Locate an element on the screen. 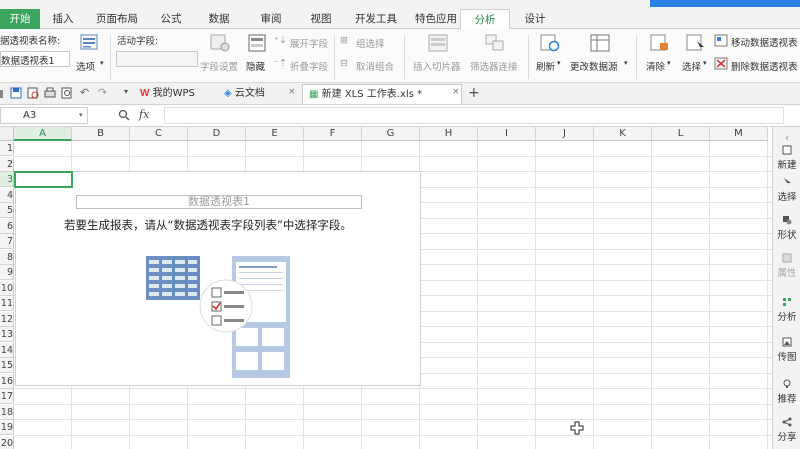  row-header-15: 15 is located at coordinates (7, 365).